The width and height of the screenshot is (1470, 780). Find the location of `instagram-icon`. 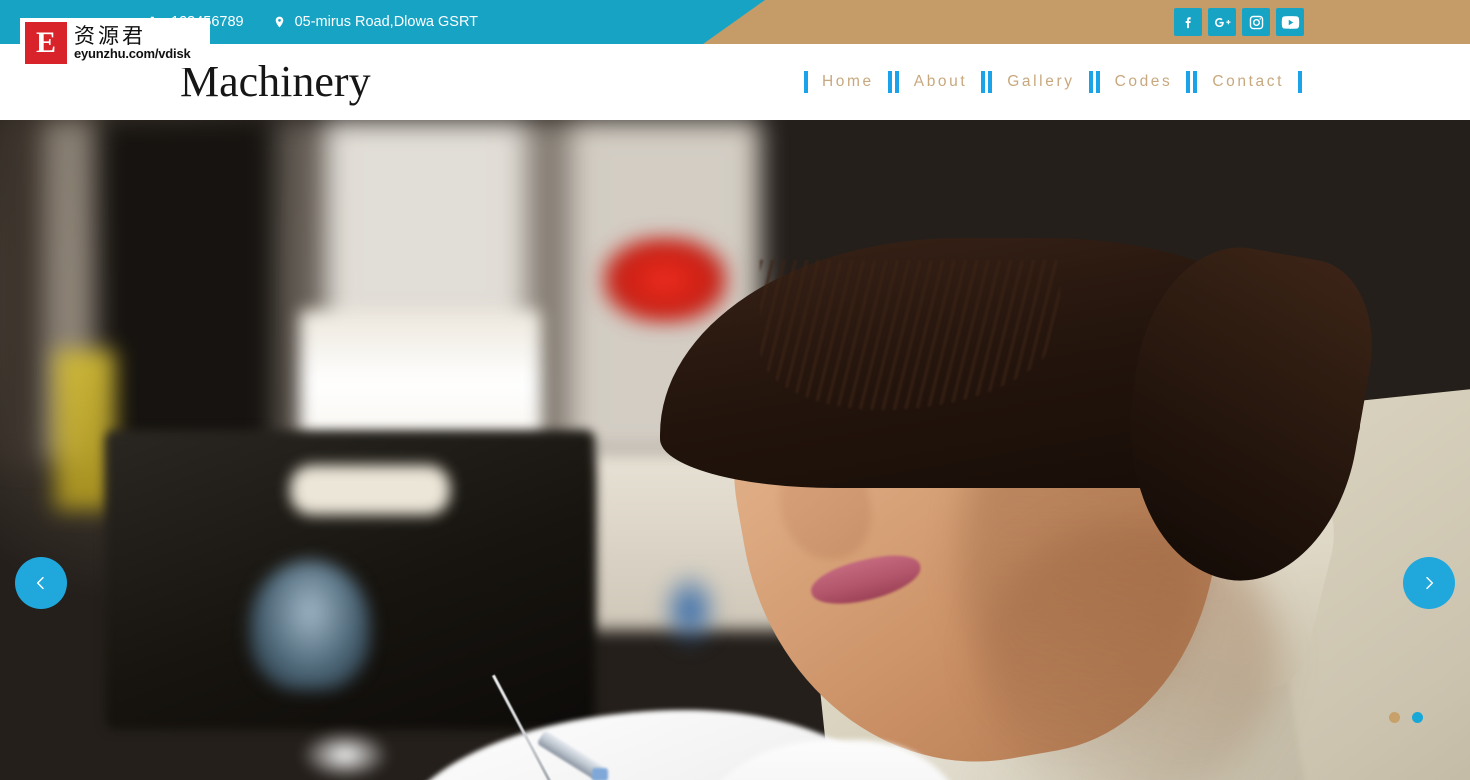

instagram-icon is located at coordinates (1256, 22).